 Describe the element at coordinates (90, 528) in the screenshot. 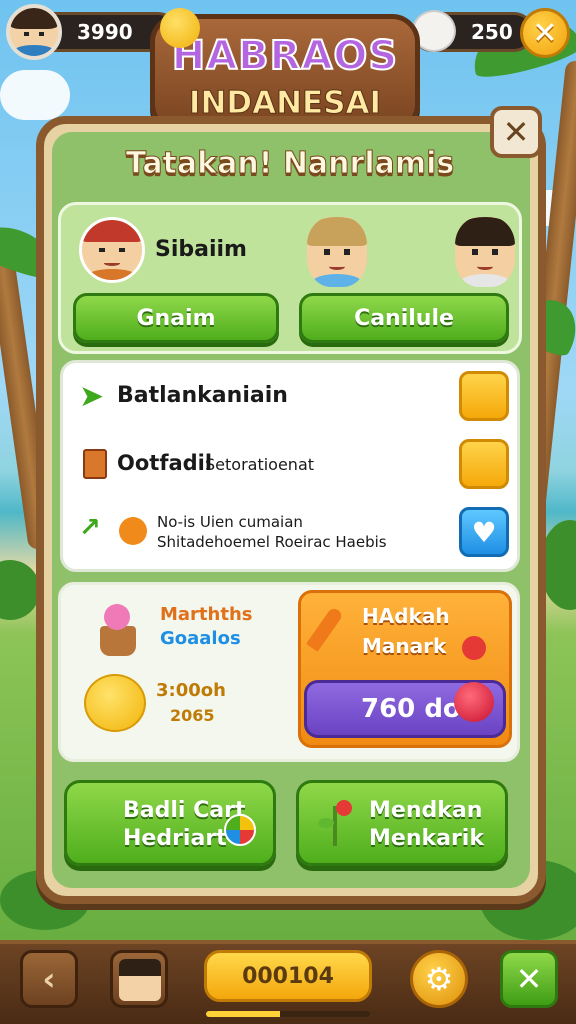

I see `arrow-icon: ↗` at that location.